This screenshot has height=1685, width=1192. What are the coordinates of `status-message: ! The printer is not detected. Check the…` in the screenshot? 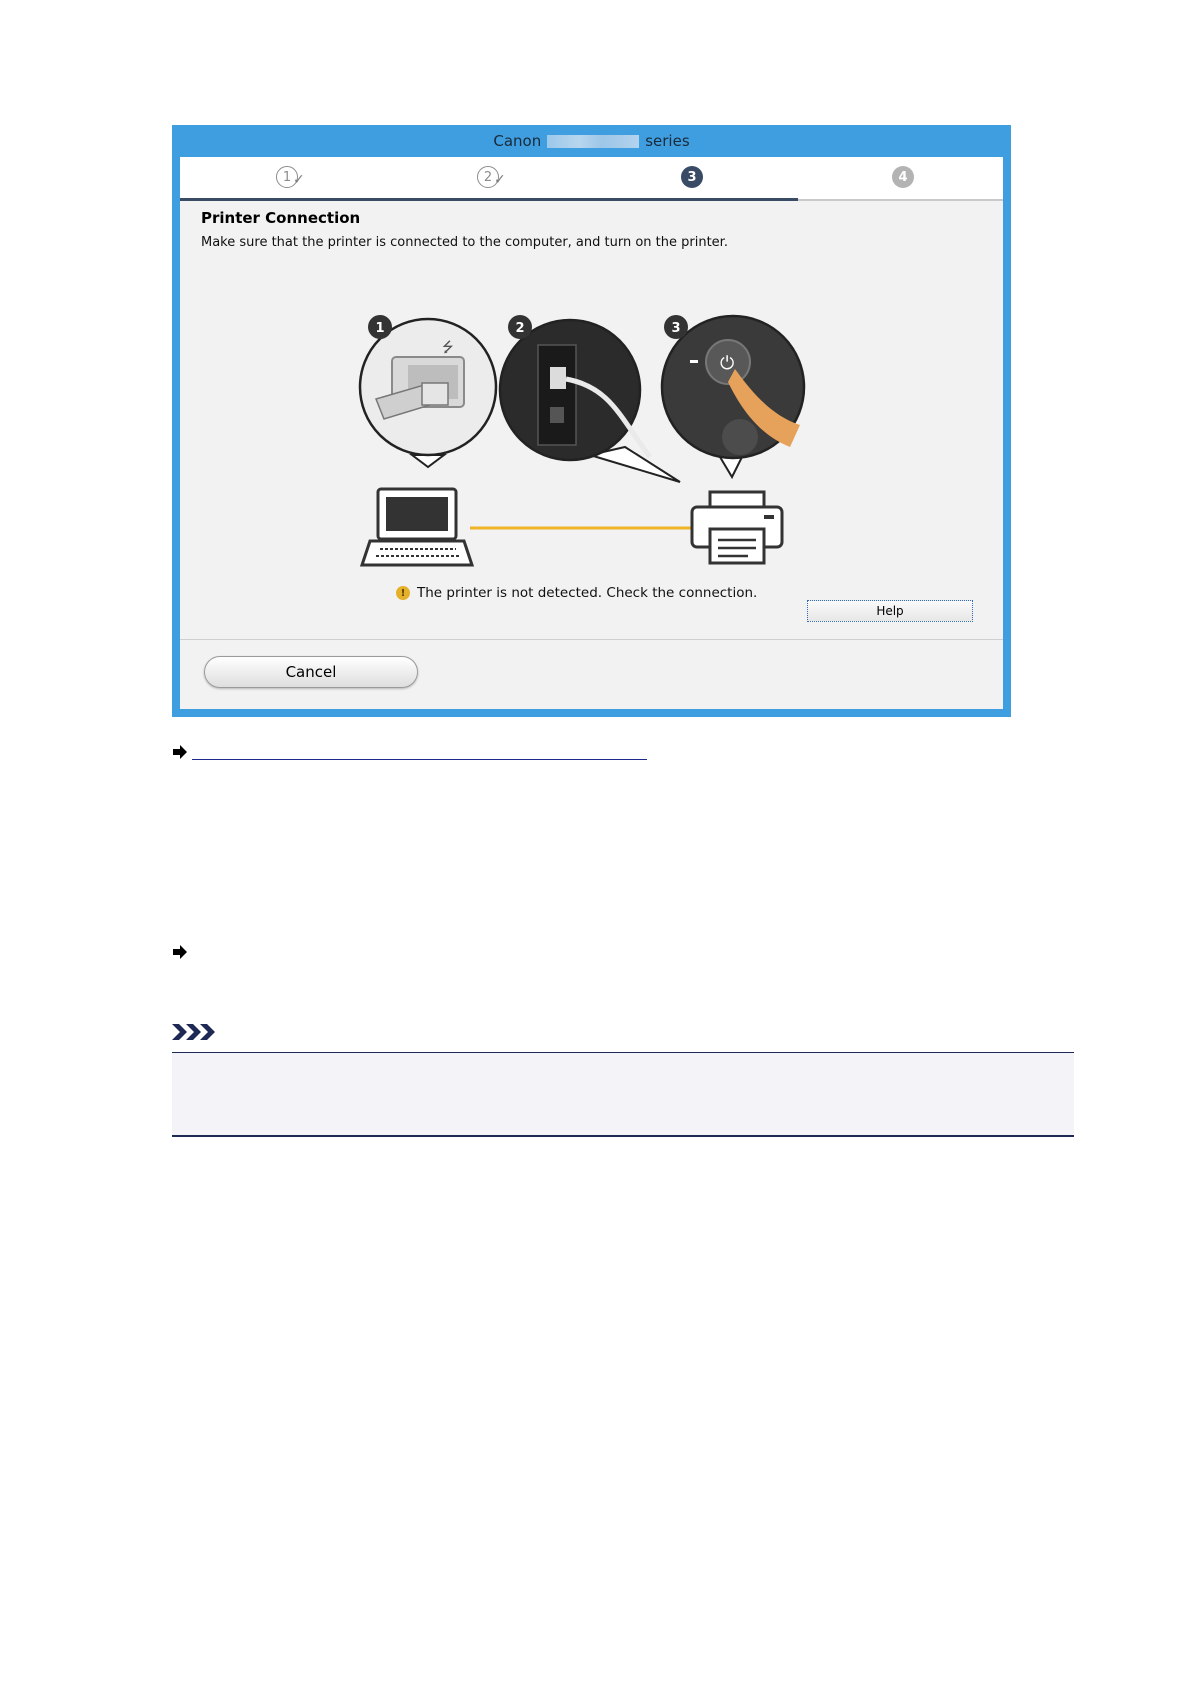 It's located at (576, 593).